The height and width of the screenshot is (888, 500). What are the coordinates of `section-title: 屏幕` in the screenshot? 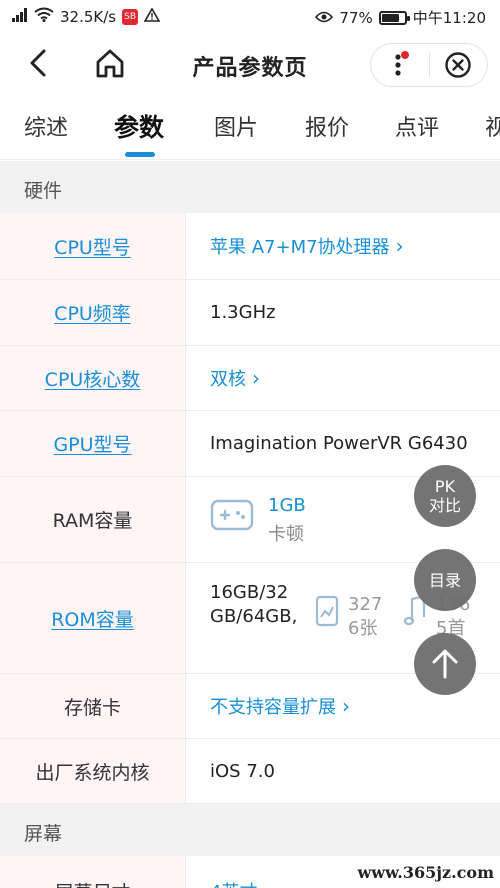 It's located at (43, 834).